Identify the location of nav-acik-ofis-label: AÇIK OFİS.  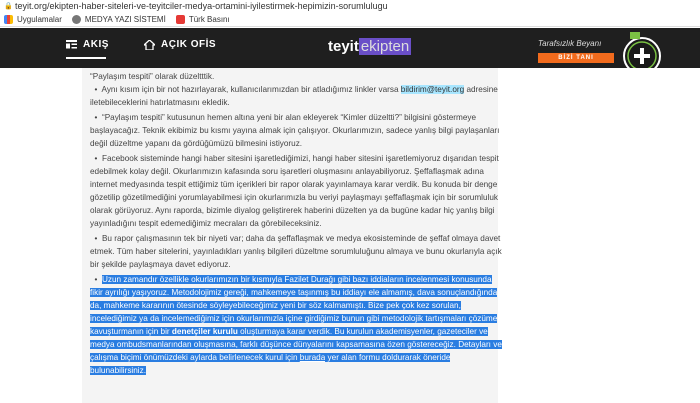
(189, 44).